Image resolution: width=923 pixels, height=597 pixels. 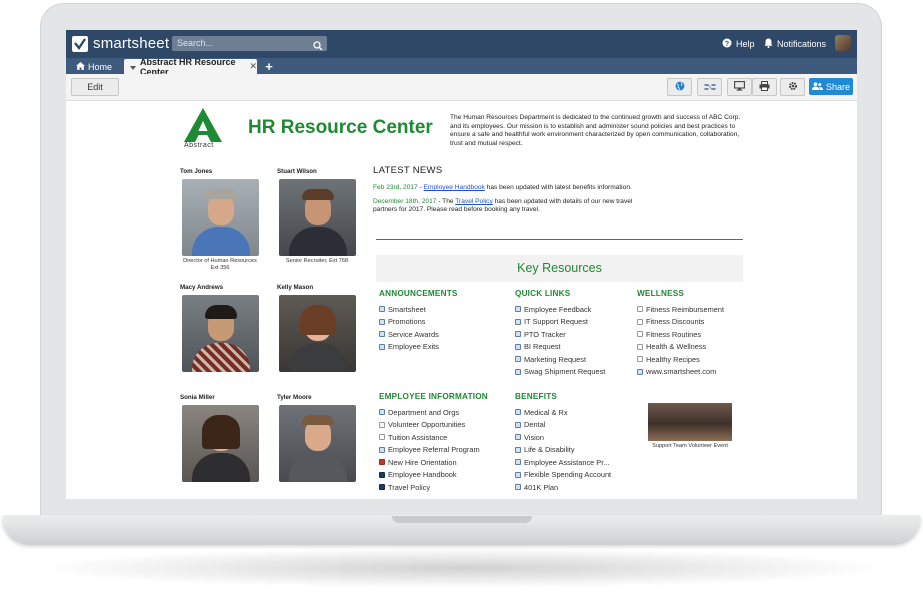 I want to click on list-item: Marketing Request, so click(x=560, y=359).